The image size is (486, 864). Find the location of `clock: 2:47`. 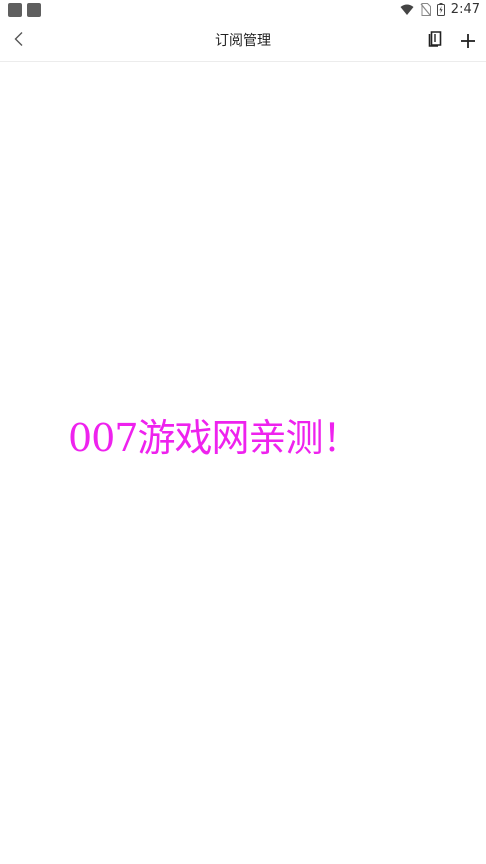

clock: 2:47 is located at coordinates (465, 9).